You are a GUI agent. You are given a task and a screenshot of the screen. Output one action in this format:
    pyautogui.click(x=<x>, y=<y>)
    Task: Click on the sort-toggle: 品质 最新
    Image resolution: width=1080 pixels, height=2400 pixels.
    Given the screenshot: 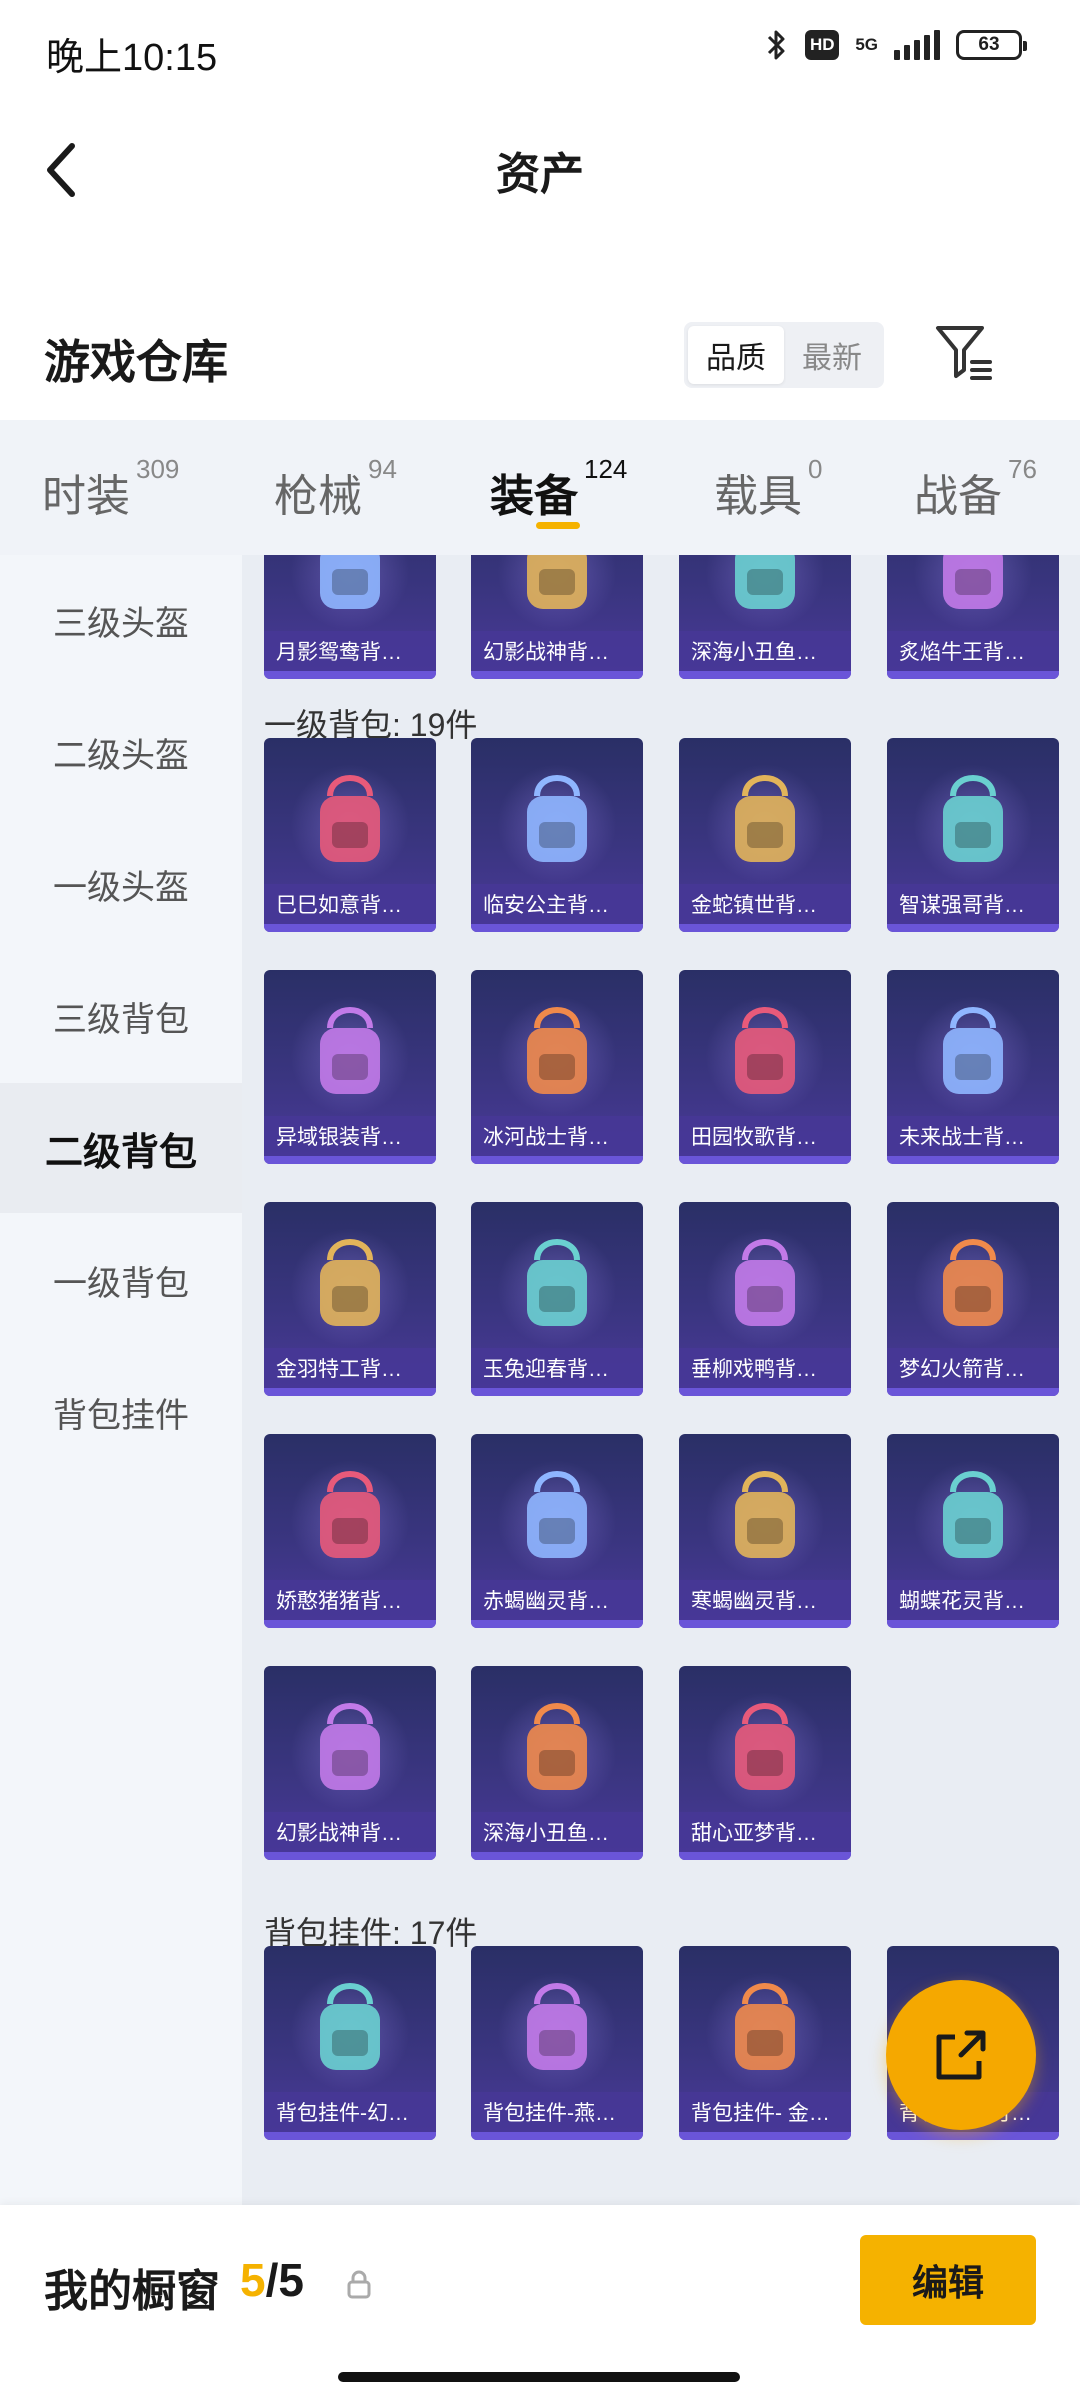 What is the action you would take?
    pyautogui.click(x=784, y=355)
    